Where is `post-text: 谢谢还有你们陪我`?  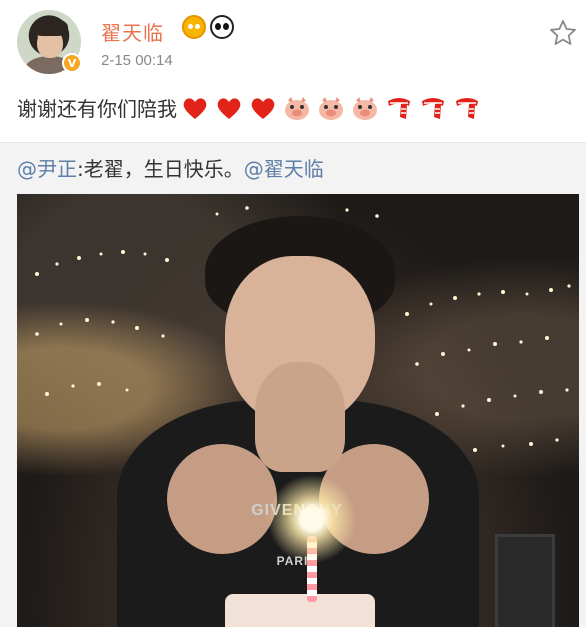 post-text: 谢谢还有你们陪我 is located at coordinates (97, 109).